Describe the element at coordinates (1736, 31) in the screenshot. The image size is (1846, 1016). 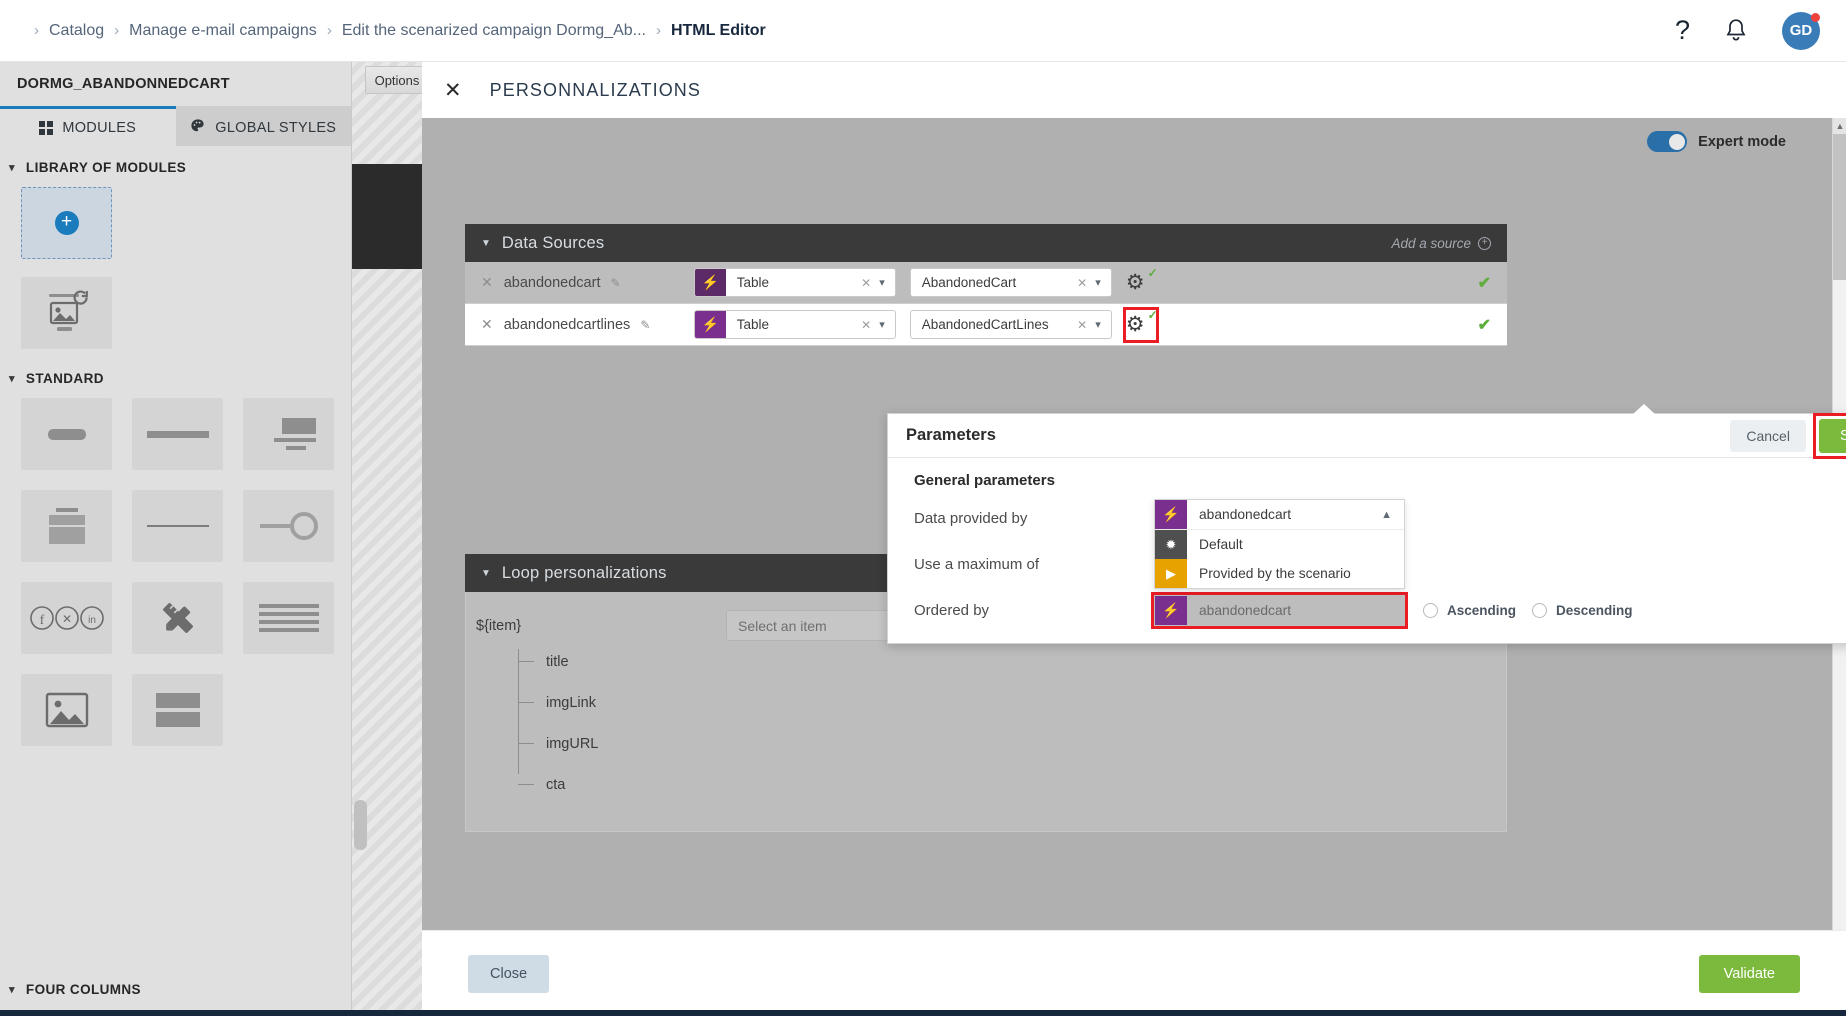
I see `bell-icon` at that location.